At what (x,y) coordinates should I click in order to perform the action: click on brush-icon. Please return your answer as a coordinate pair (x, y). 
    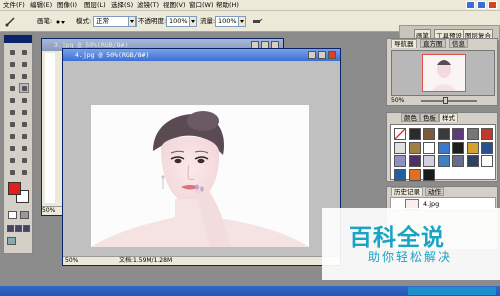
    Looking at the image, I should click on (10, 21).